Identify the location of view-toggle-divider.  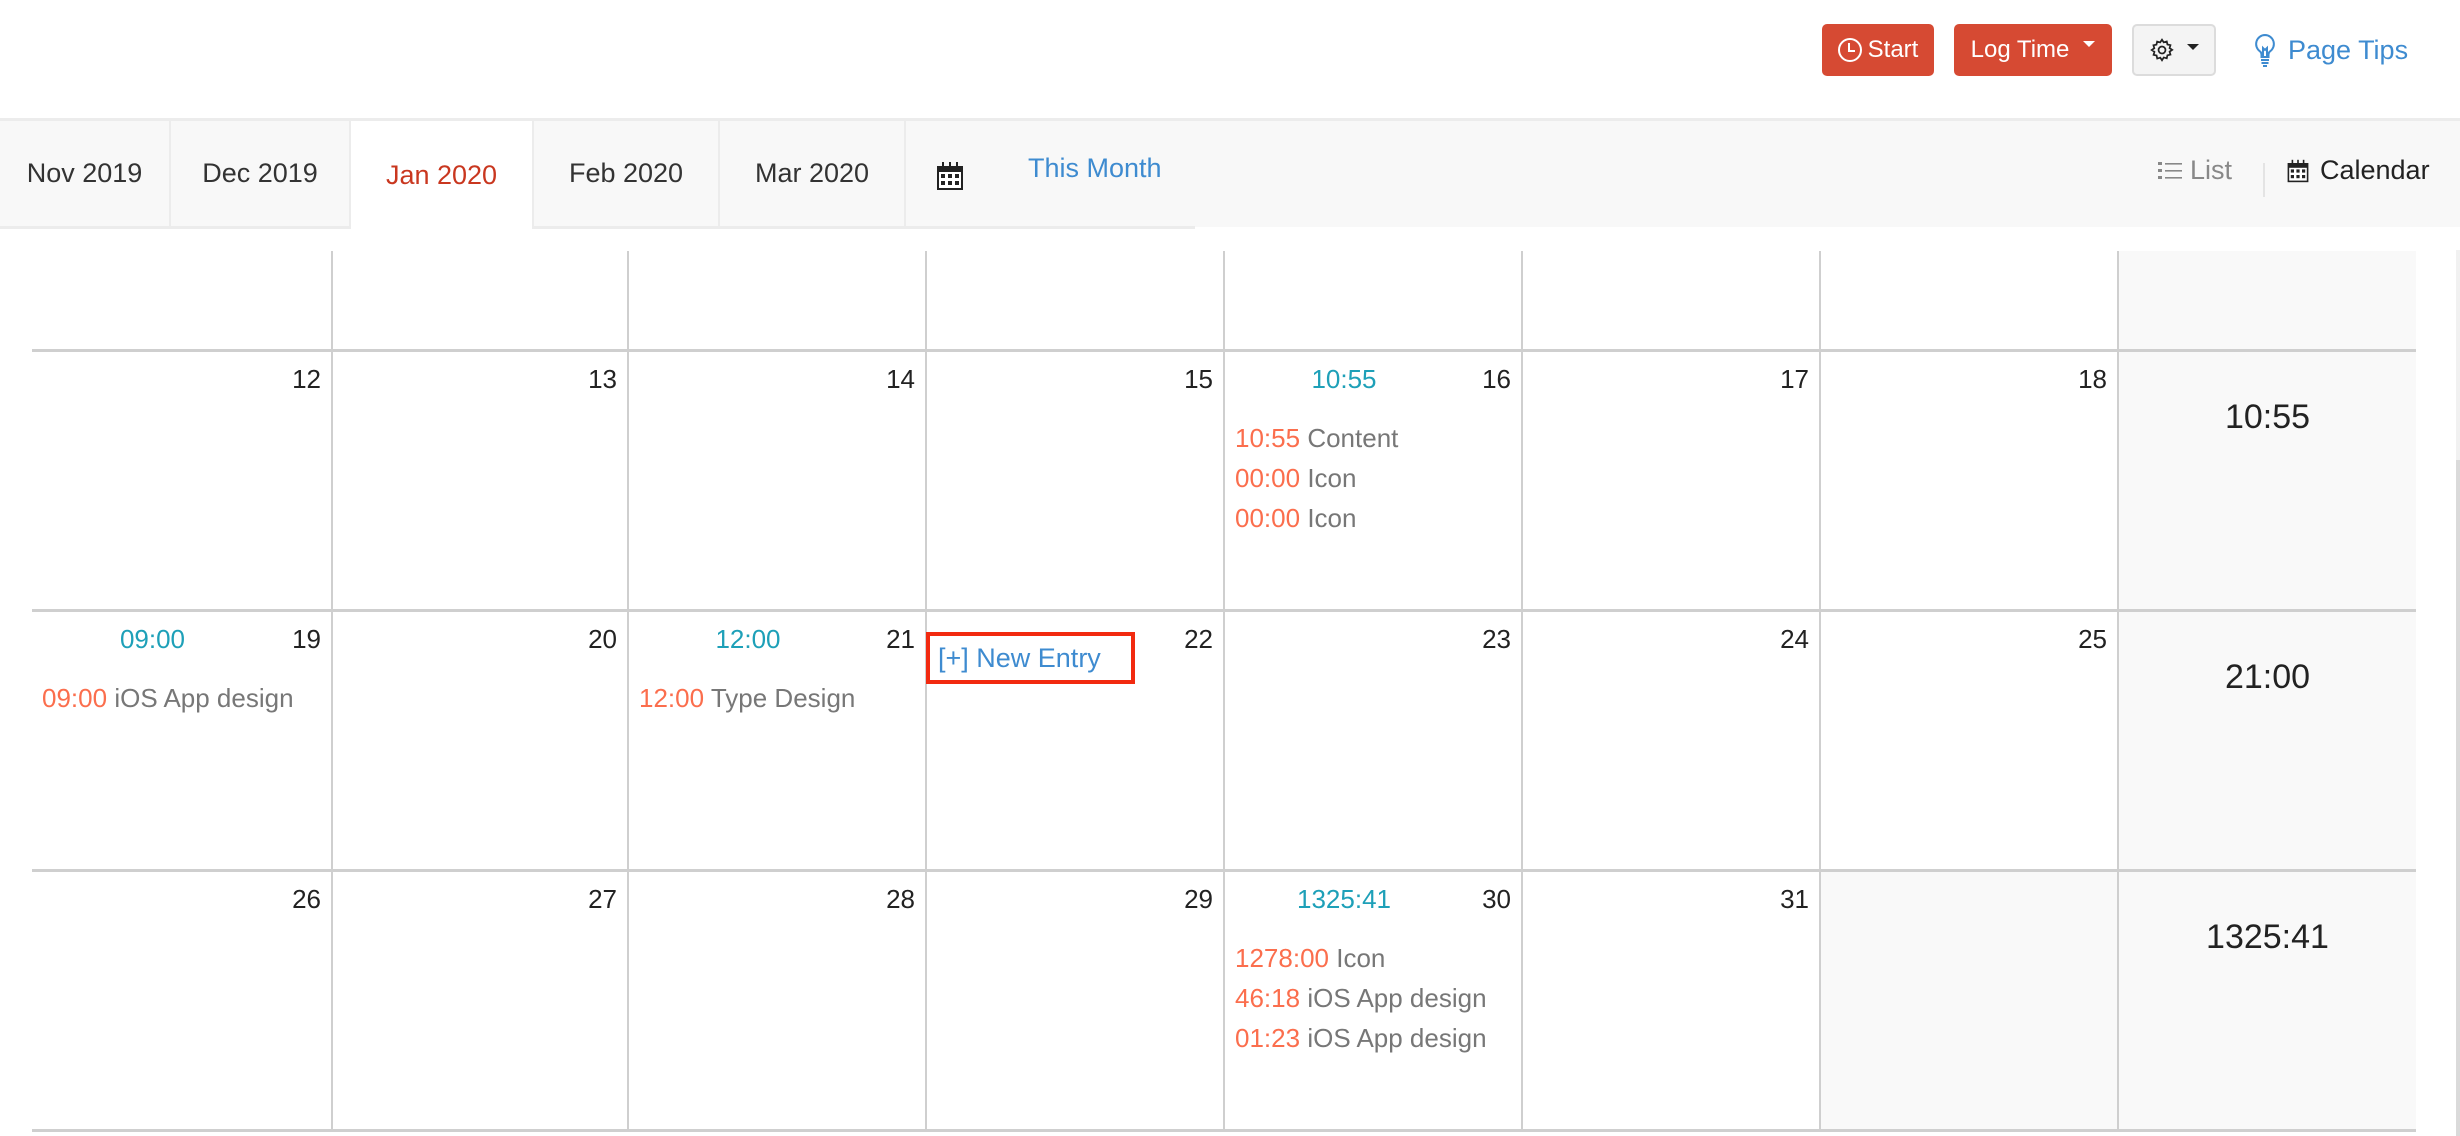
(2264, 180).